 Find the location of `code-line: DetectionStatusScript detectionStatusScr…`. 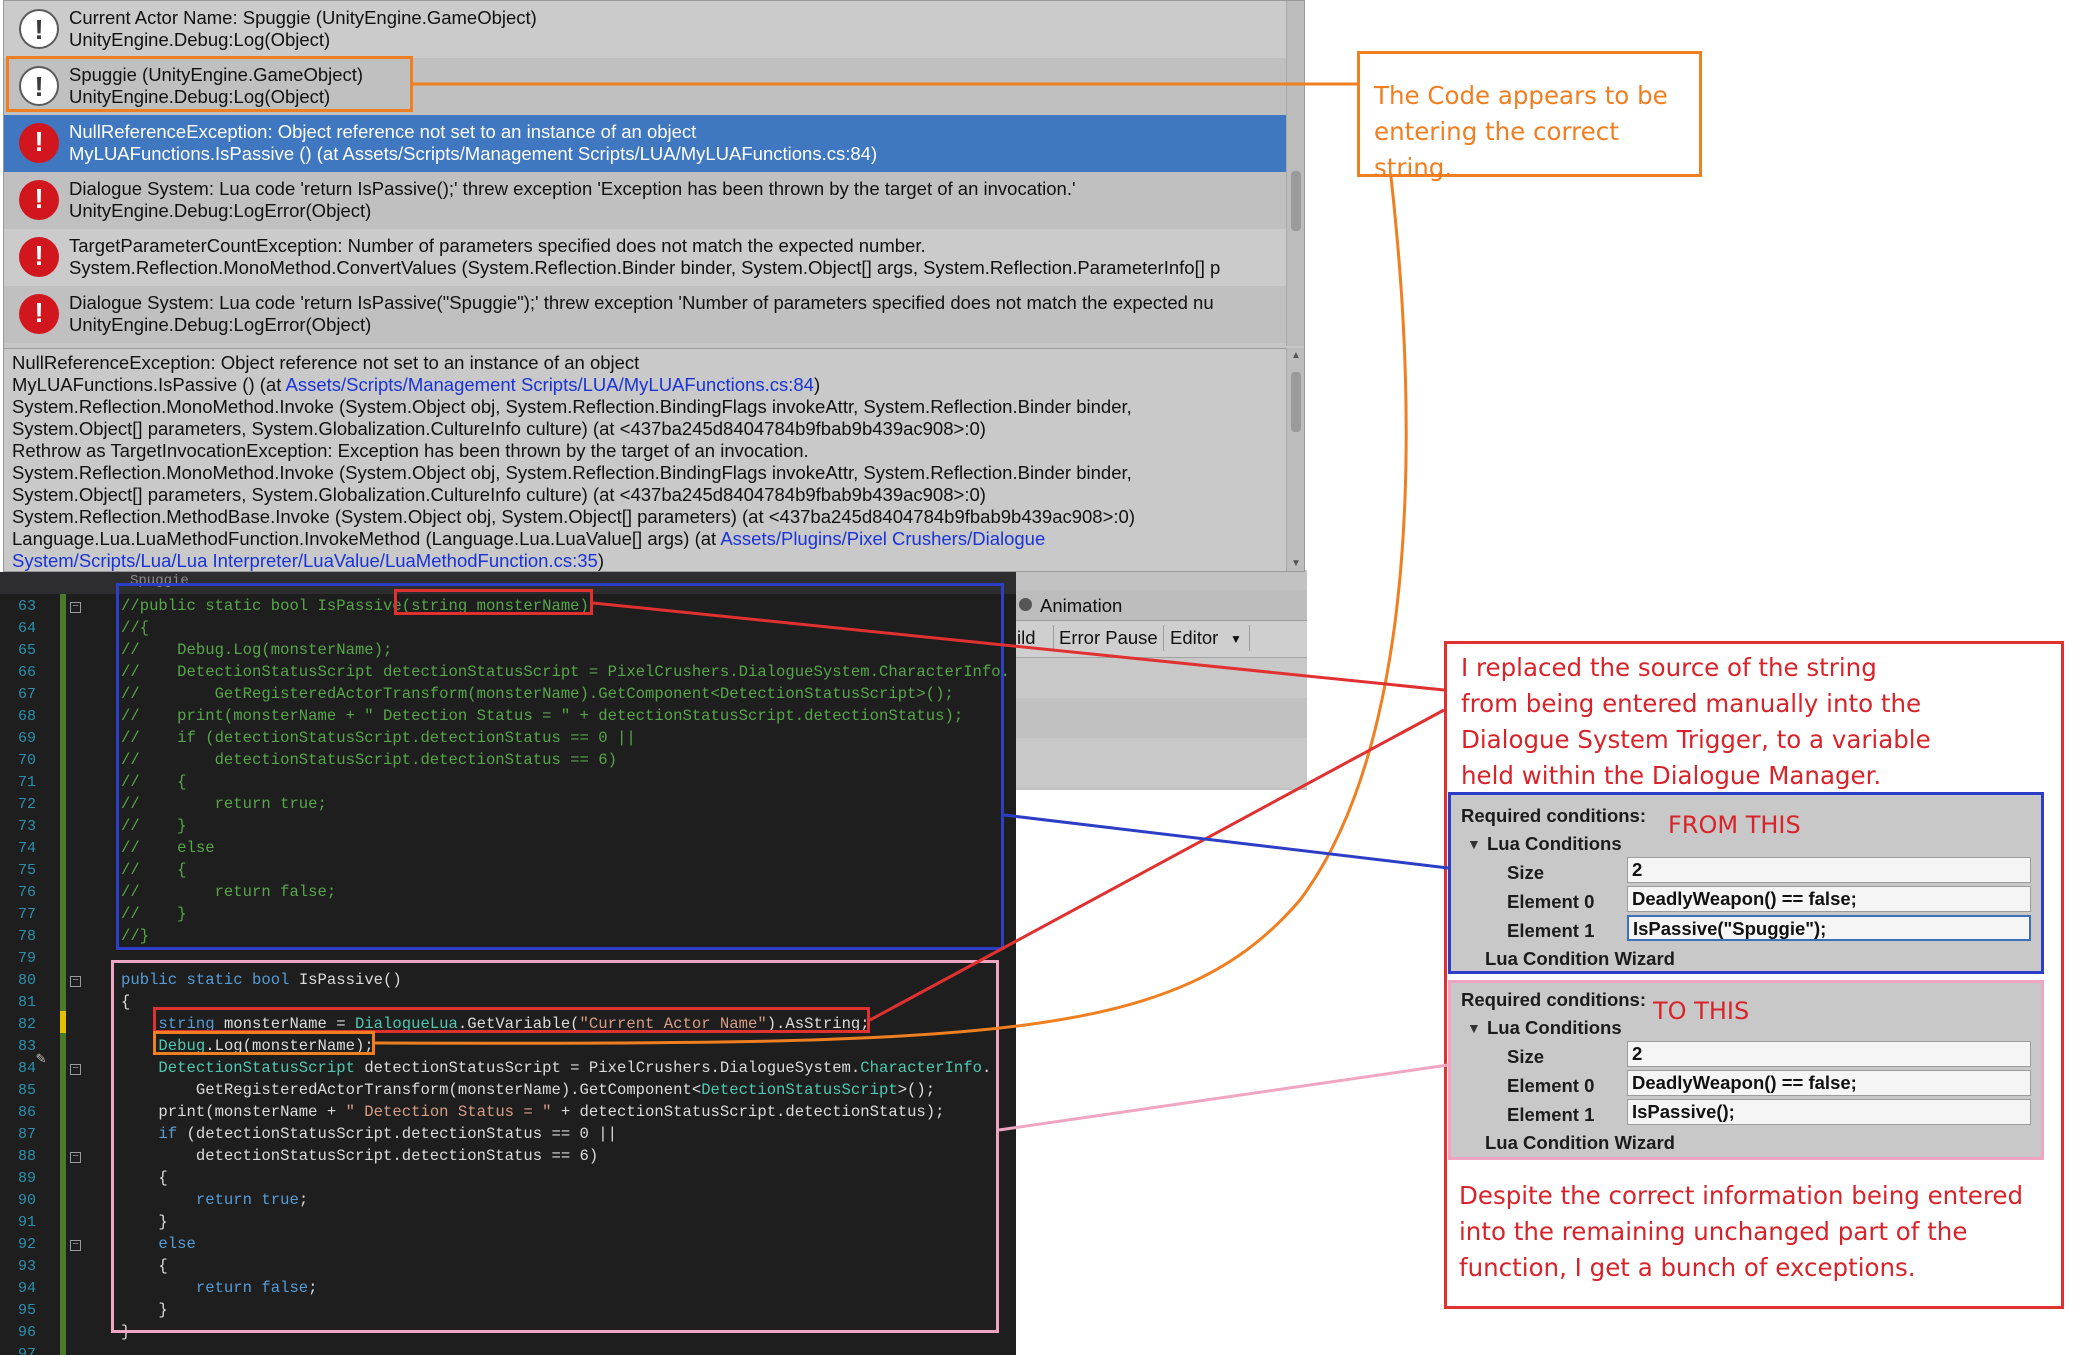

code-line: DetectionStatusScript detectionStatusScr… is located at coordinates (556, 1068).